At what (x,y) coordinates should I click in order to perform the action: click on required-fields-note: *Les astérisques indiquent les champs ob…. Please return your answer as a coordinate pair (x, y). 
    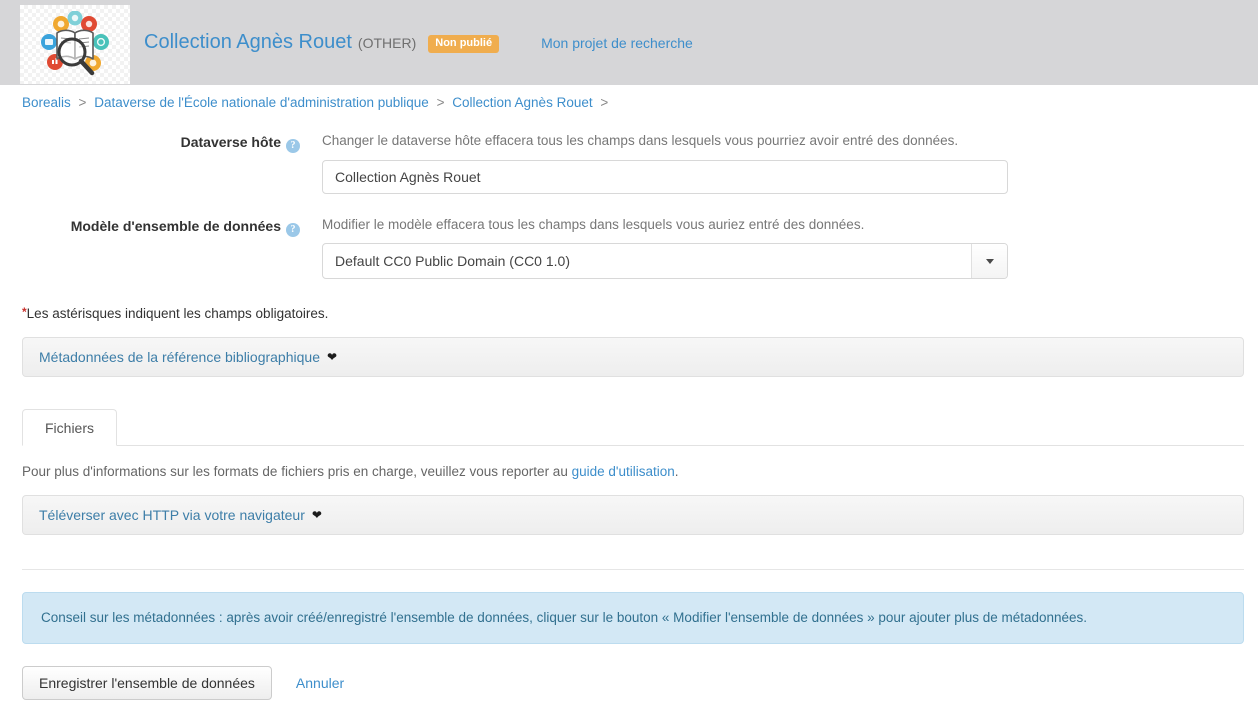
    Looking at the image, I should click on (640, 313).